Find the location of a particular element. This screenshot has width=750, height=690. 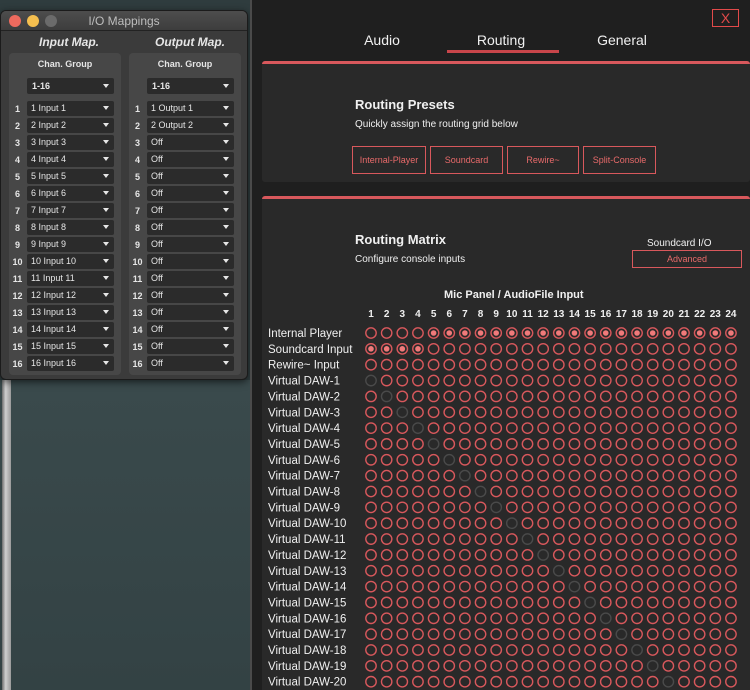

close-button: X is located at coordinates (725, 18).